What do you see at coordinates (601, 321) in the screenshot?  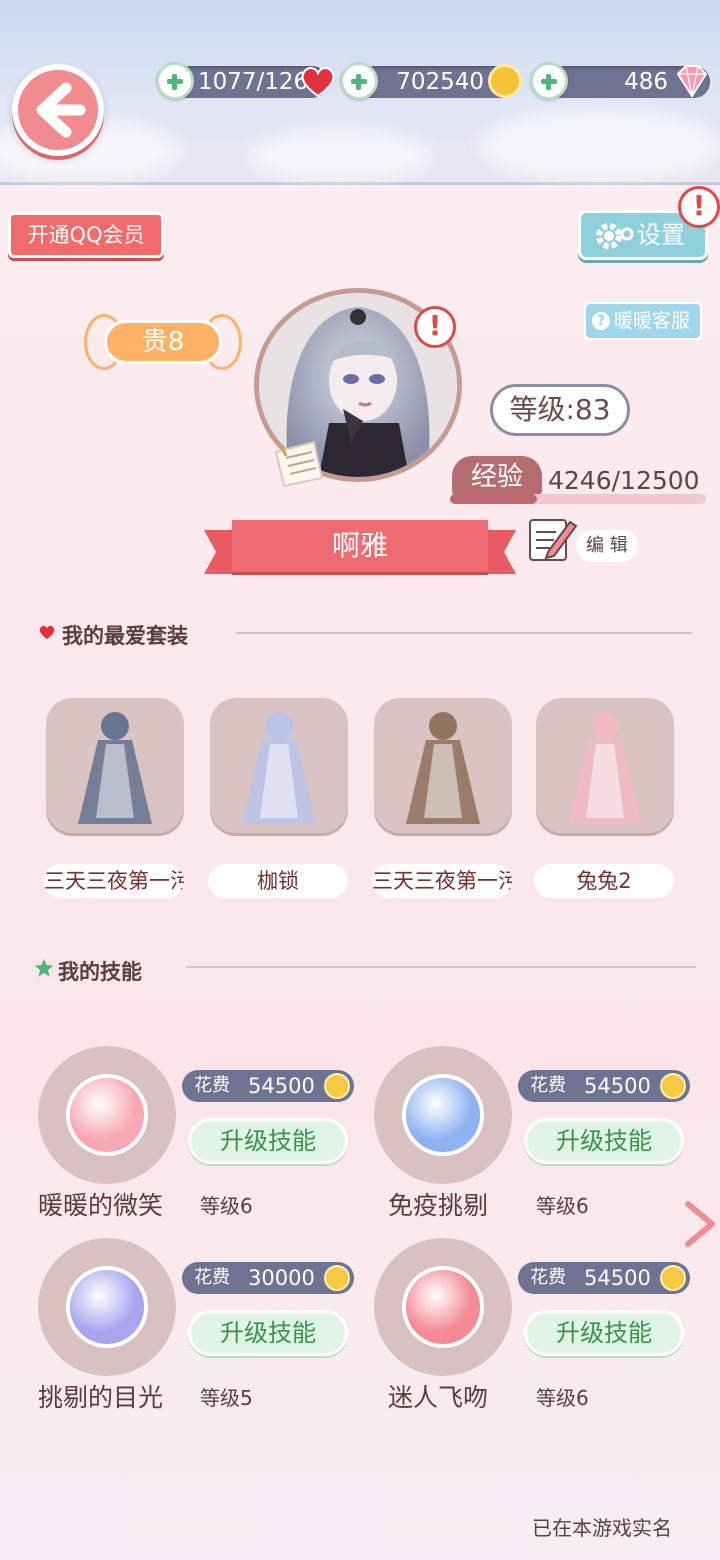 I see `help-icon: ?` at bounding box center [601, 321].